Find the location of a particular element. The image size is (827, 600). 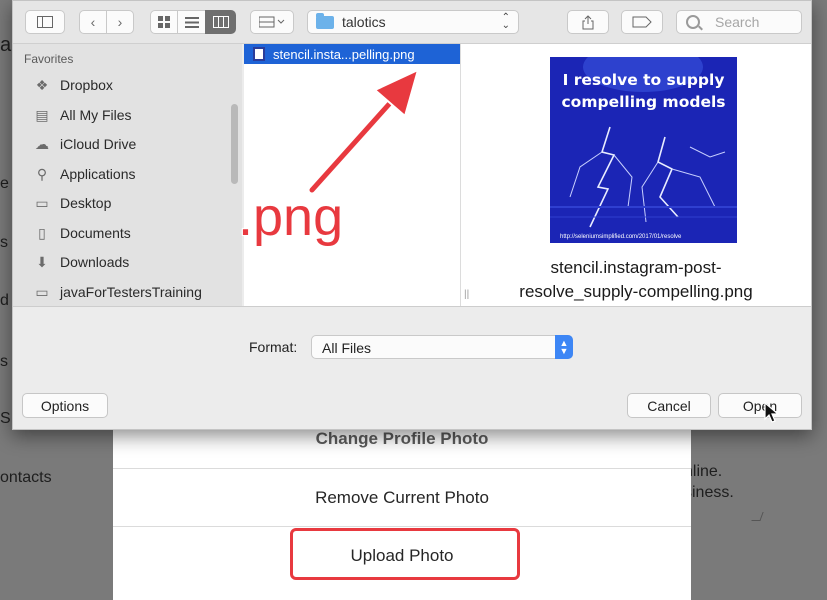

format-select: All Files ▲ ▼ is located at coordinates (442, 347).